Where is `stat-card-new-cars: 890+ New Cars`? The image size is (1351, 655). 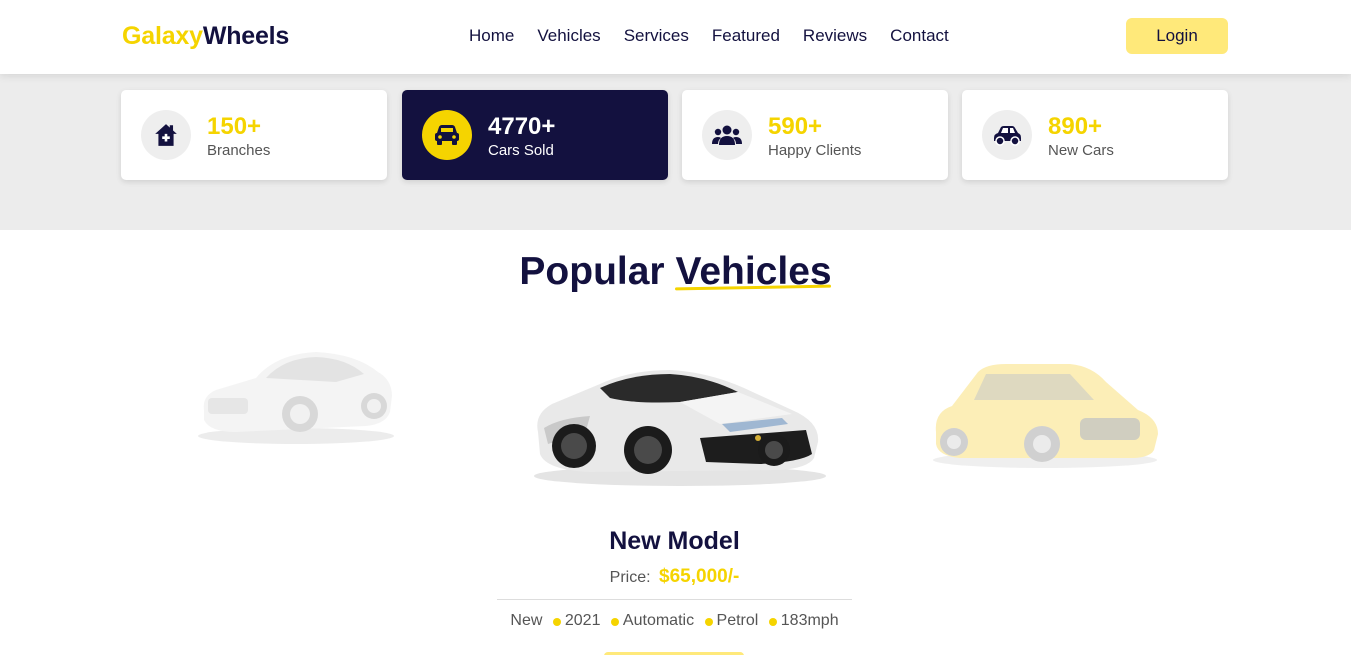
stat-card-new-cars: 890+ New Cars is located at coordinates (1095, 135).